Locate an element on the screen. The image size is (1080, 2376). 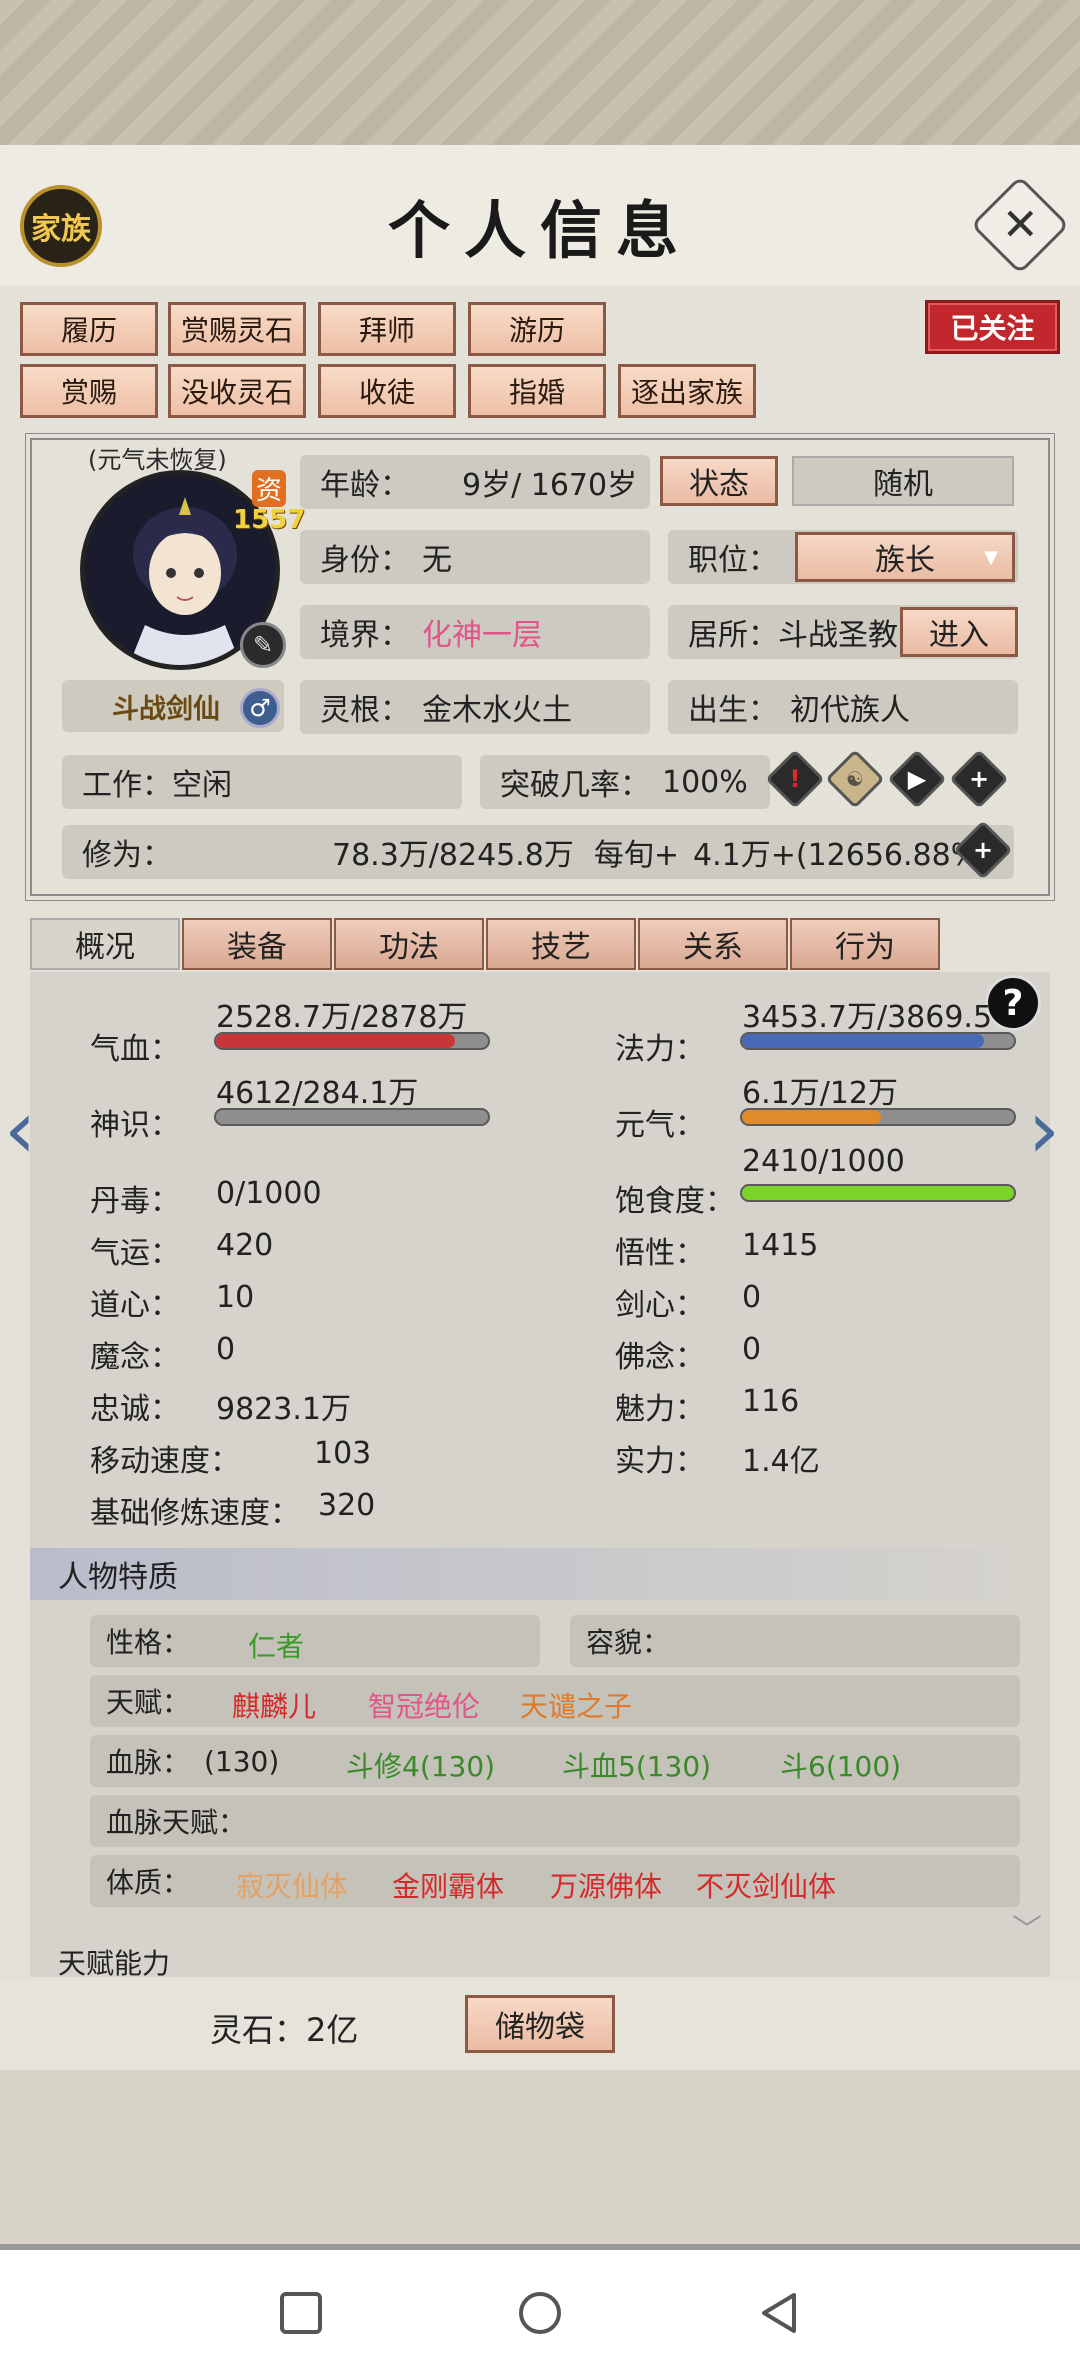
realm-value: 化神一层 is located at coordinates (482, 635).